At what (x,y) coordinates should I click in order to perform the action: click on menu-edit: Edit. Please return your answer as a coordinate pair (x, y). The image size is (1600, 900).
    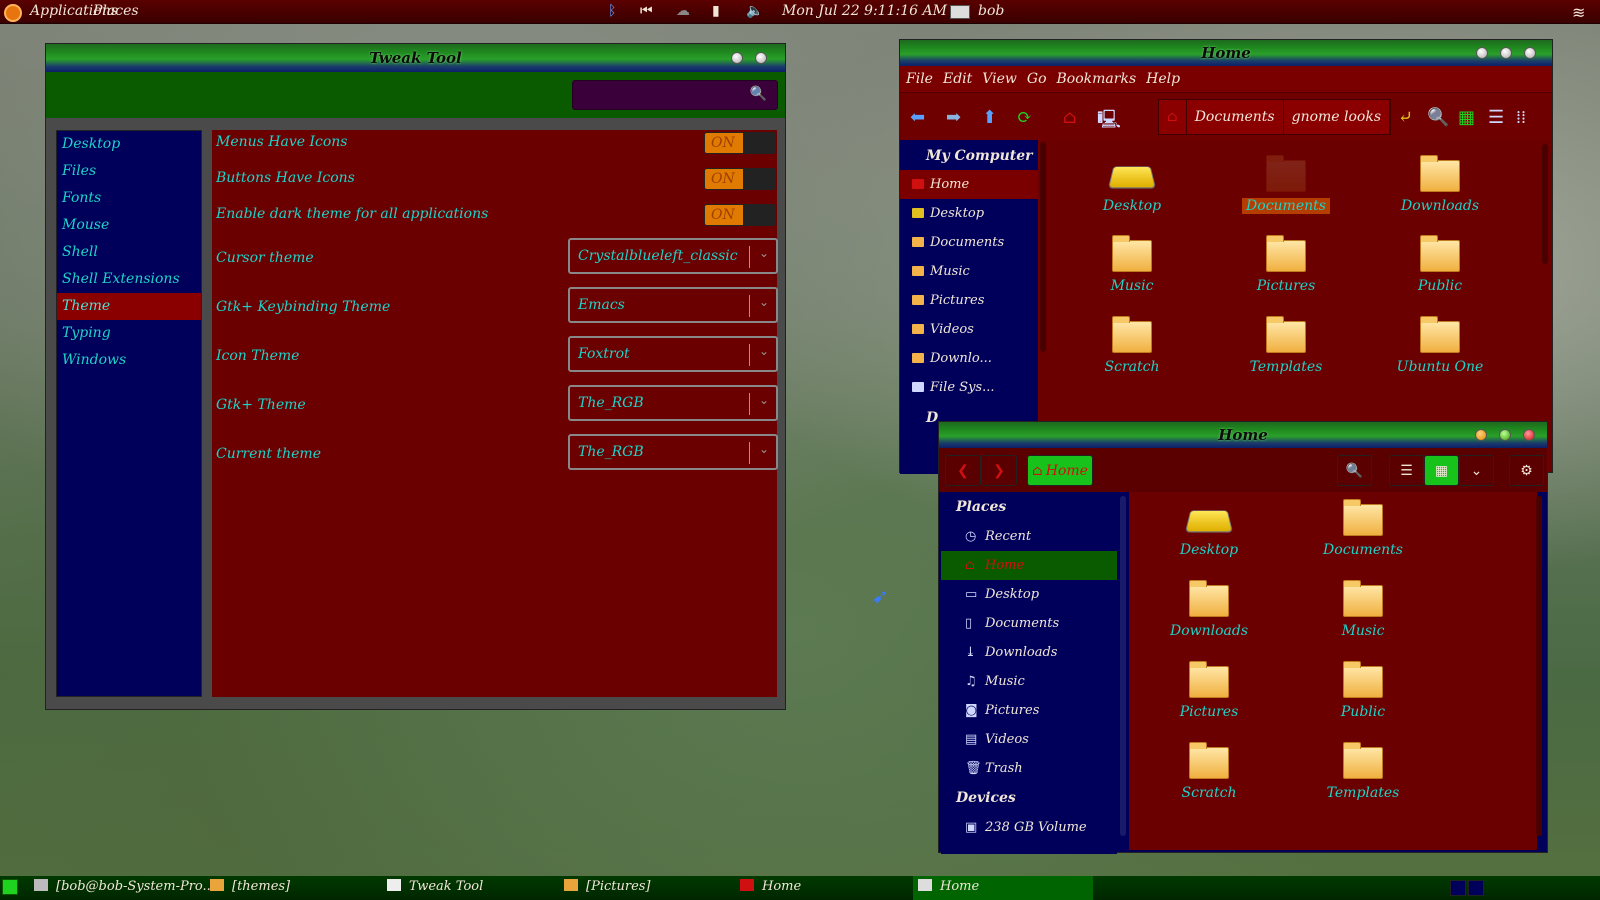
    Looking at the image, I should click on (957, 79).